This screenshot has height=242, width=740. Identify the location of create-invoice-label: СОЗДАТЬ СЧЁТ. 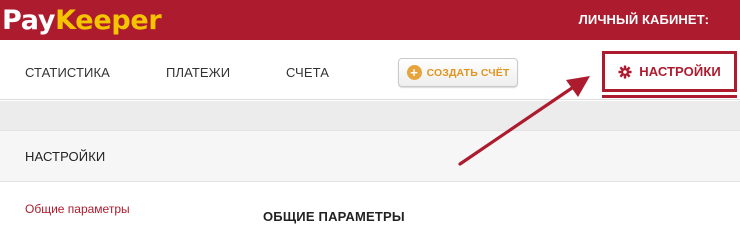
(468, 72).